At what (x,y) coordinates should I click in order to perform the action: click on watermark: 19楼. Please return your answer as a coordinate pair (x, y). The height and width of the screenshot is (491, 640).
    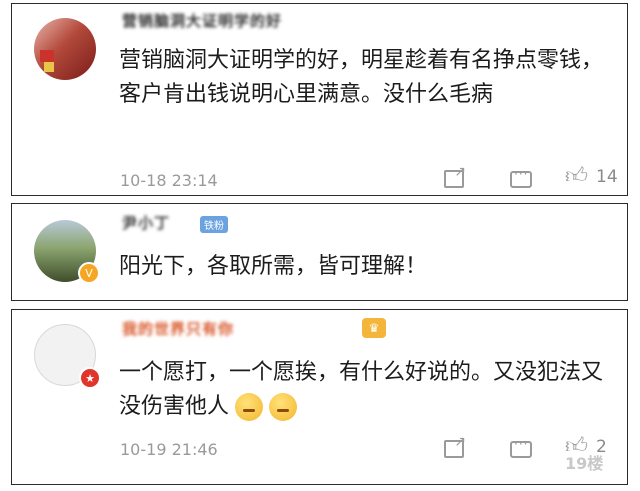
    Looking at the image, I should click on (584, 463).